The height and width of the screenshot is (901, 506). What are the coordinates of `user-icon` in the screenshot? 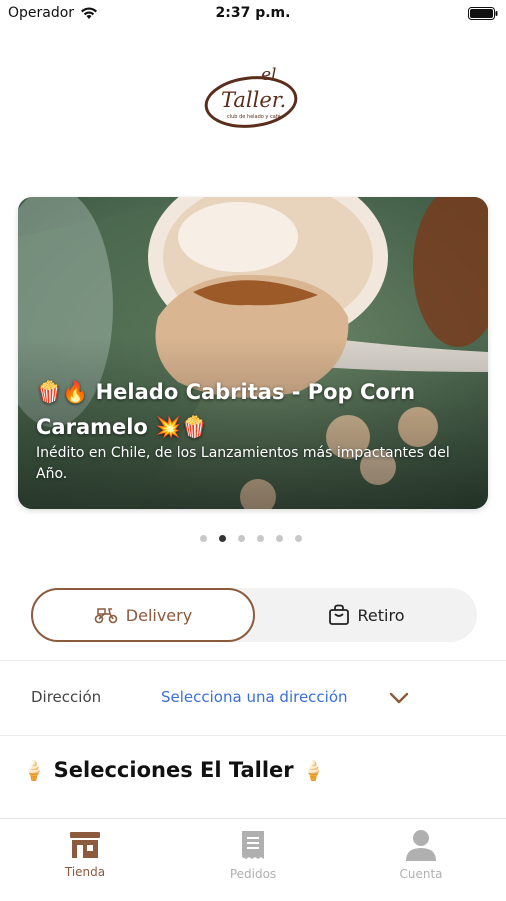 It's located at (421, 845).